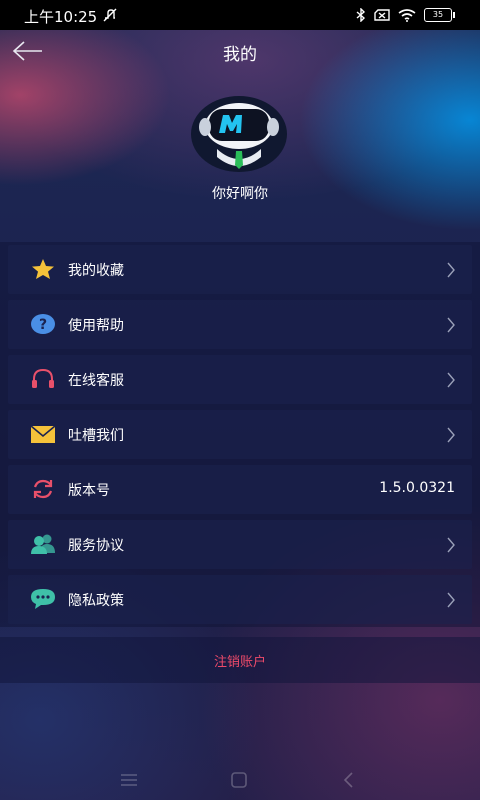 Image resolution: width=480 pixels, height=800 pixels. Describe the element at coordinates (240, 544) in the screenshot. I see `menu-item-service-agreement: 服务协议` at that location.